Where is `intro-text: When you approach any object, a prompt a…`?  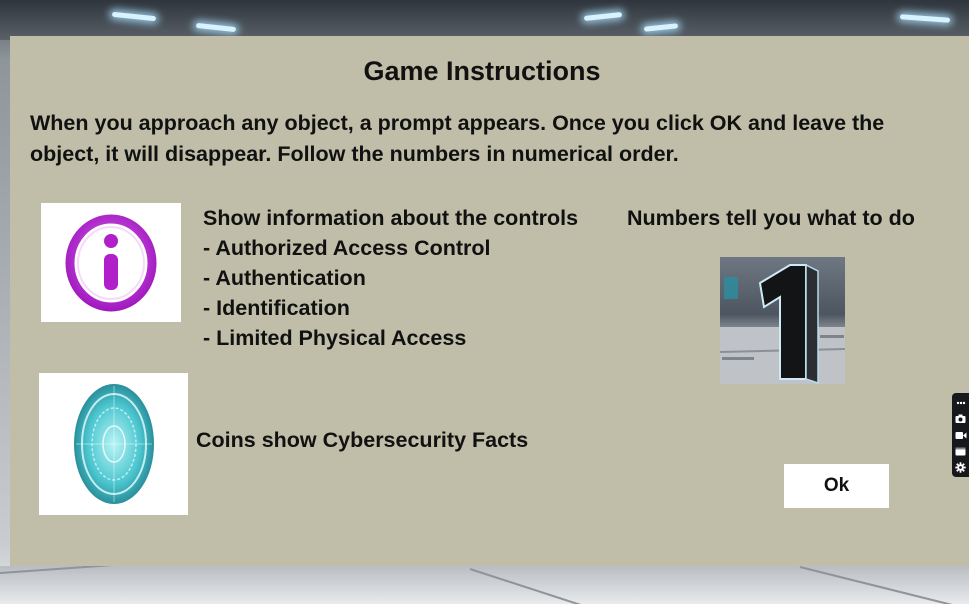
intro-text: When you approach any object, a prompt a… is located at coordinates (499, 139).